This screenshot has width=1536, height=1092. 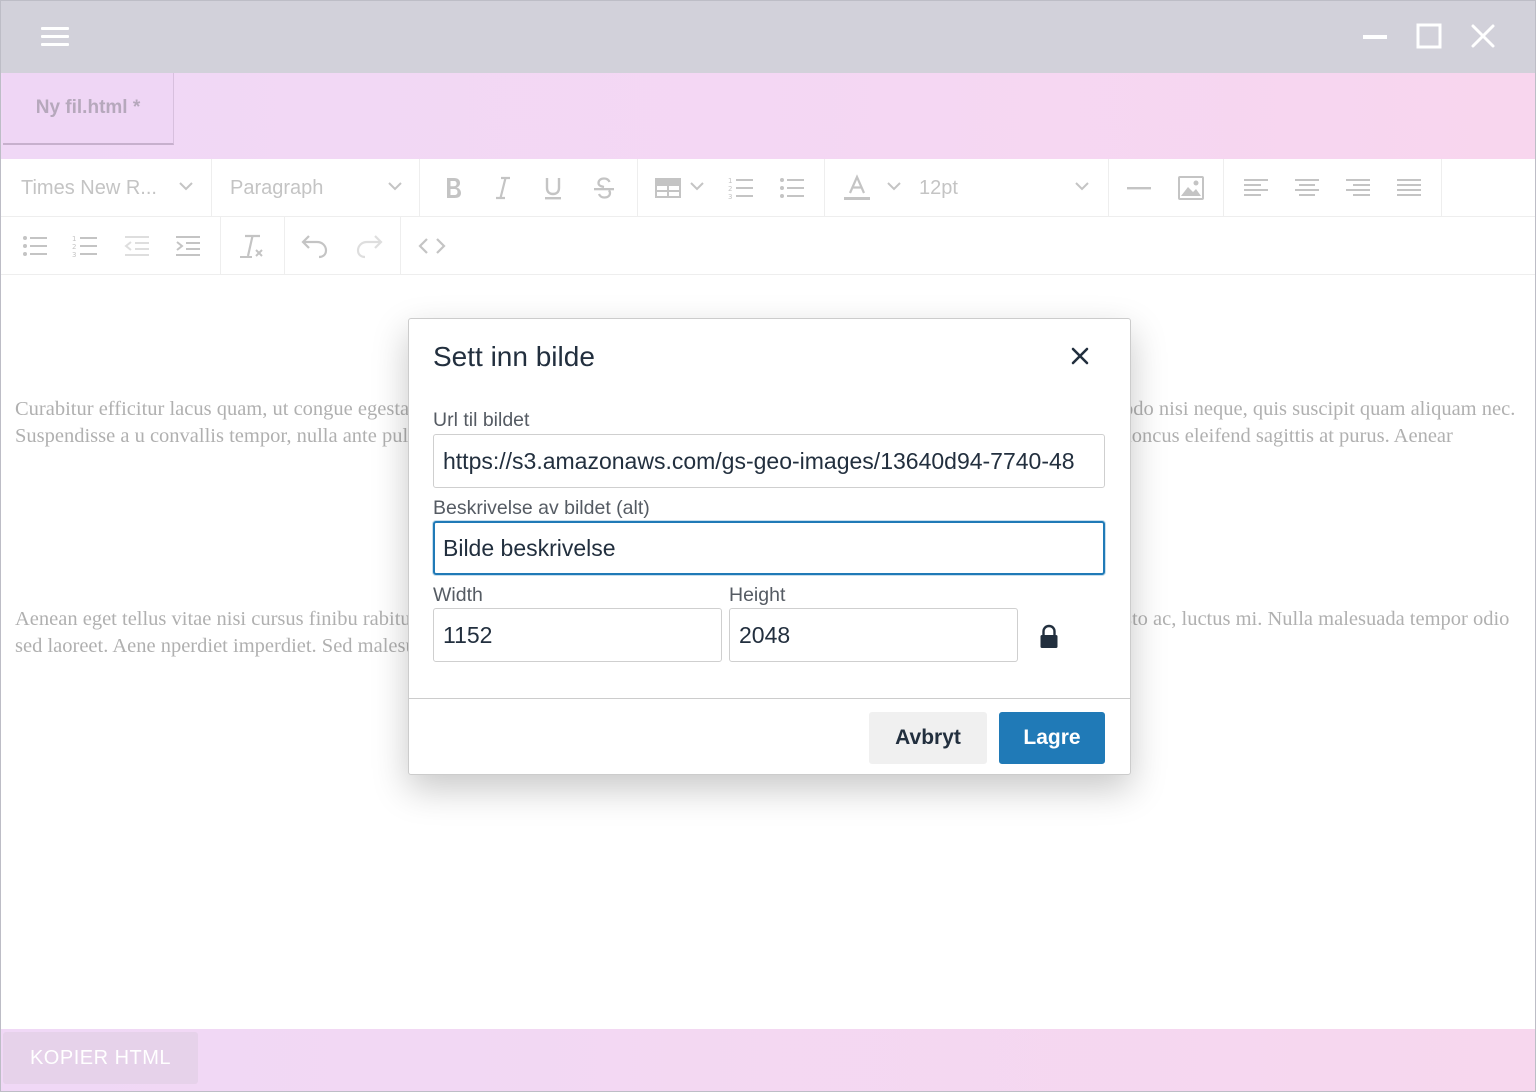 What do you see at coordinates (343, 246) in the screenshot?
I see `history-group` at bounding box center [343, 246].